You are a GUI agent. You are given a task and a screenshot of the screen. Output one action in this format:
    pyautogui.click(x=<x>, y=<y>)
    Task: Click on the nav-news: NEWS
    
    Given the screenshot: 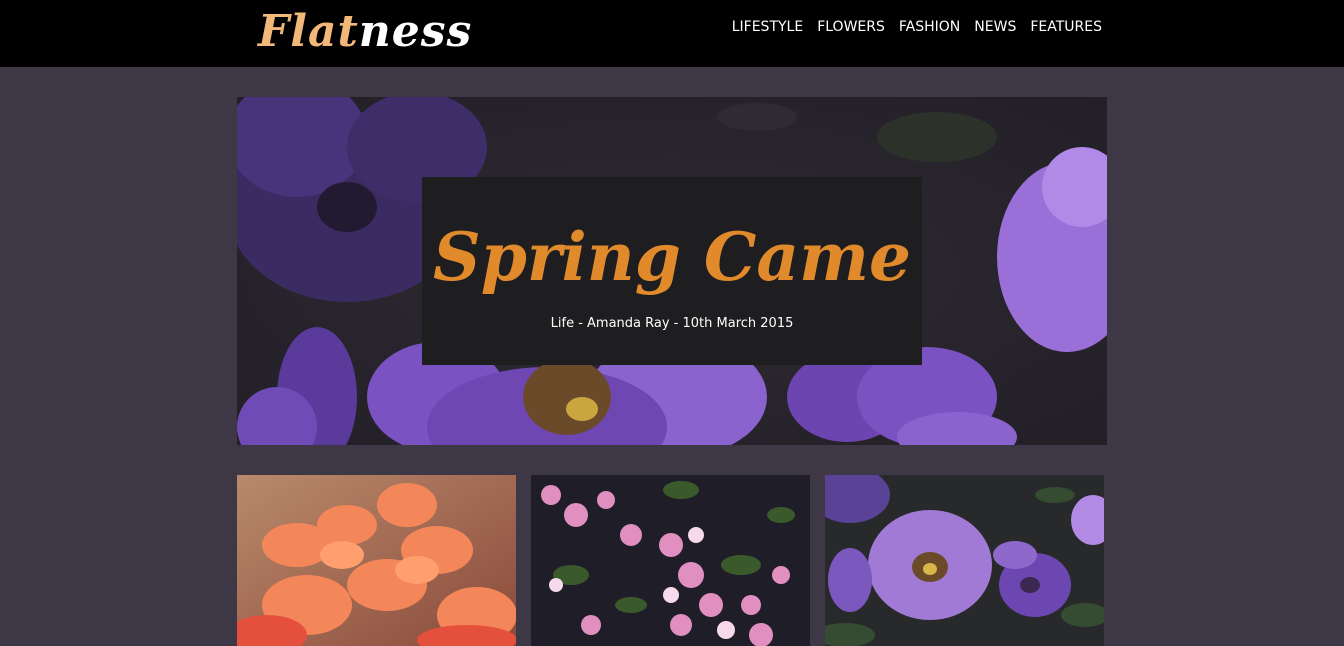 What is the action you would take?
    pyautogui.click(x=995, y=27)
    